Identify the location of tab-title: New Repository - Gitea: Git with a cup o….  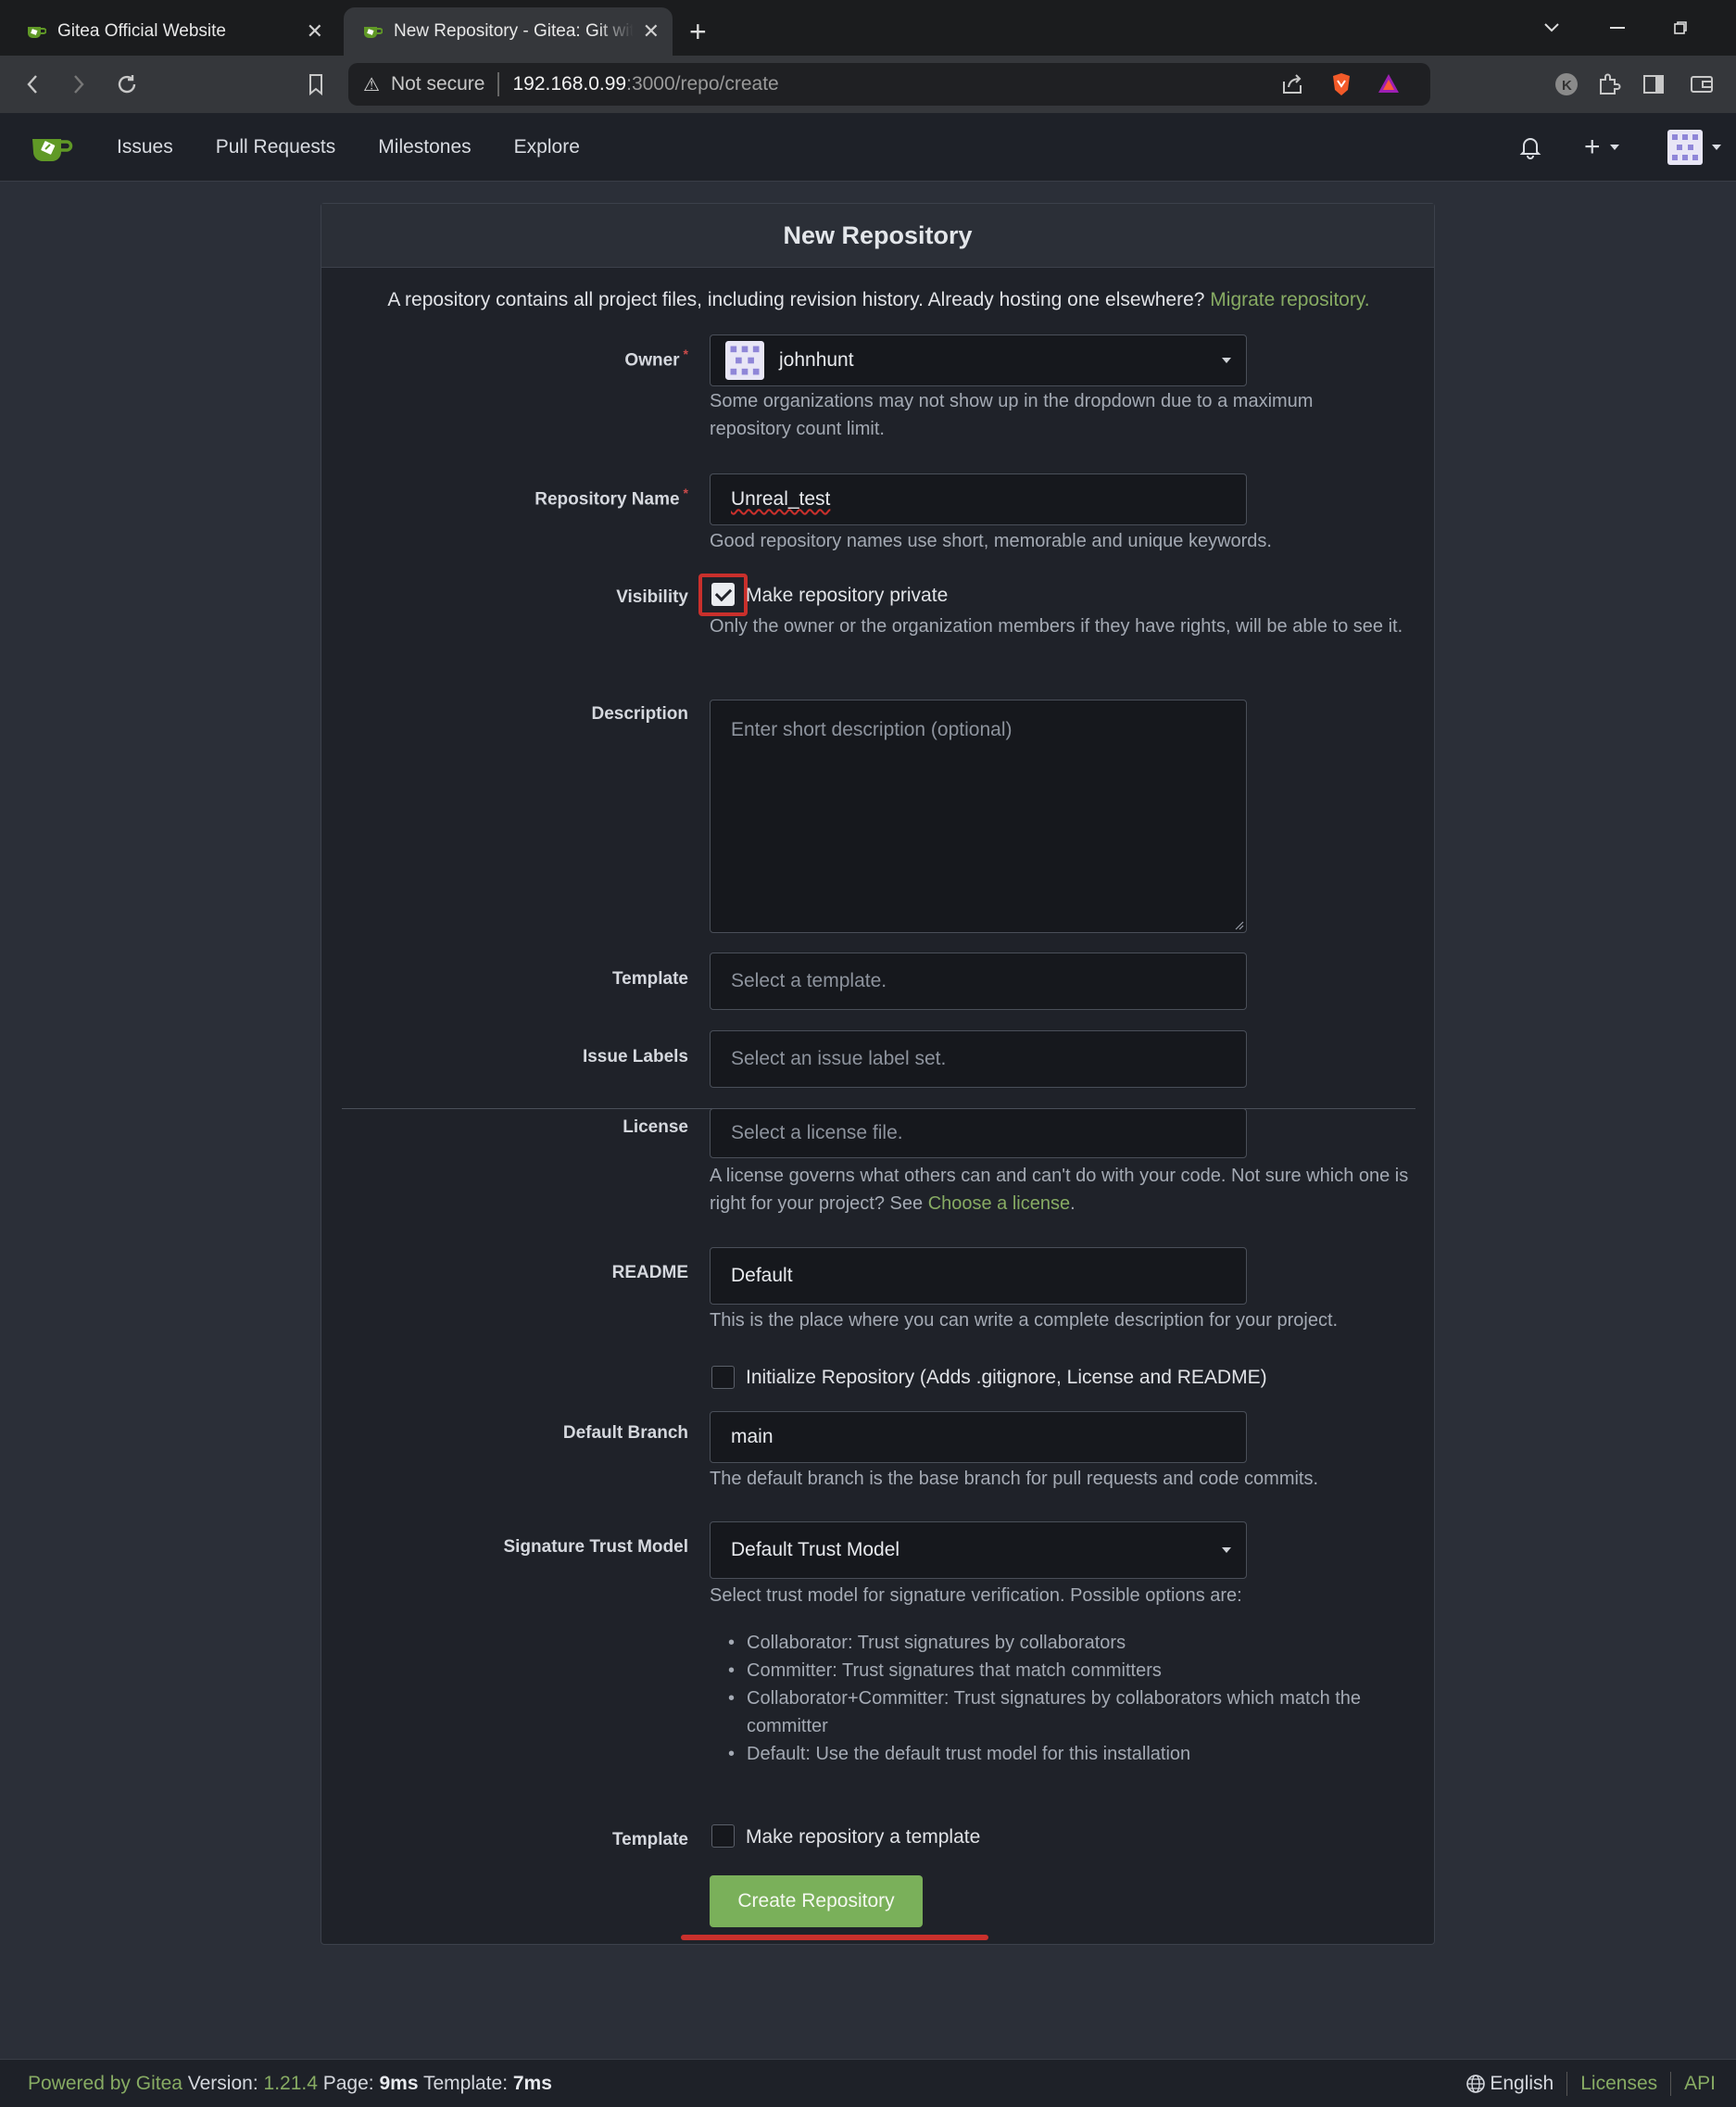
(514, 31).